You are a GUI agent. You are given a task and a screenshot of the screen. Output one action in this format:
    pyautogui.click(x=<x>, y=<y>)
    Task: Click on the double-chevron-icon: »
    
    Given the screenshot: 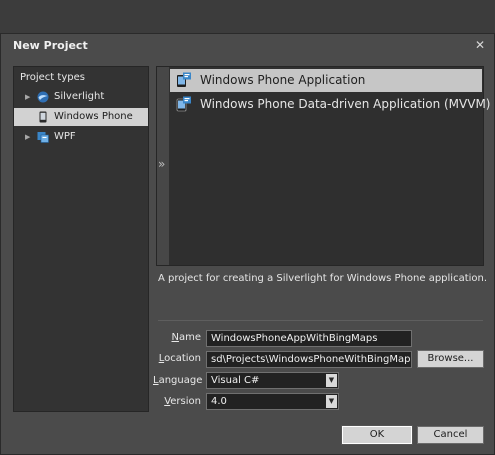 What is the action you would take?
    pyautogui.click(x=161, y=164)
    